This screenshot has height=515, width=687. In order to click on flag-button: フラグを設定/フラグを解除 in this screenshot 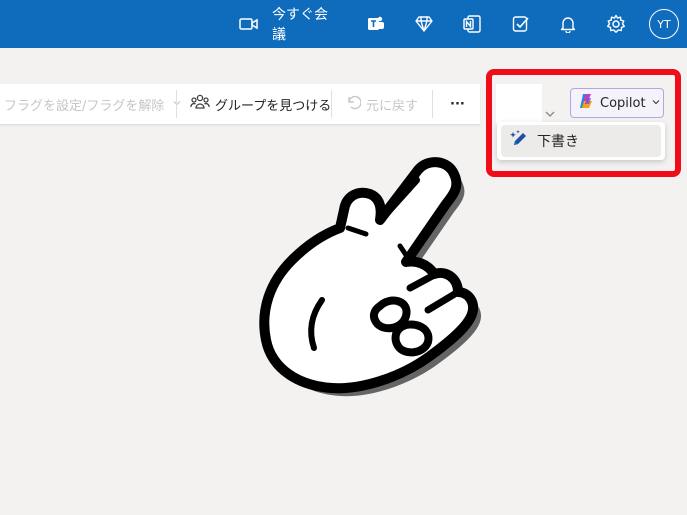, I will do `click(91, 104)`.